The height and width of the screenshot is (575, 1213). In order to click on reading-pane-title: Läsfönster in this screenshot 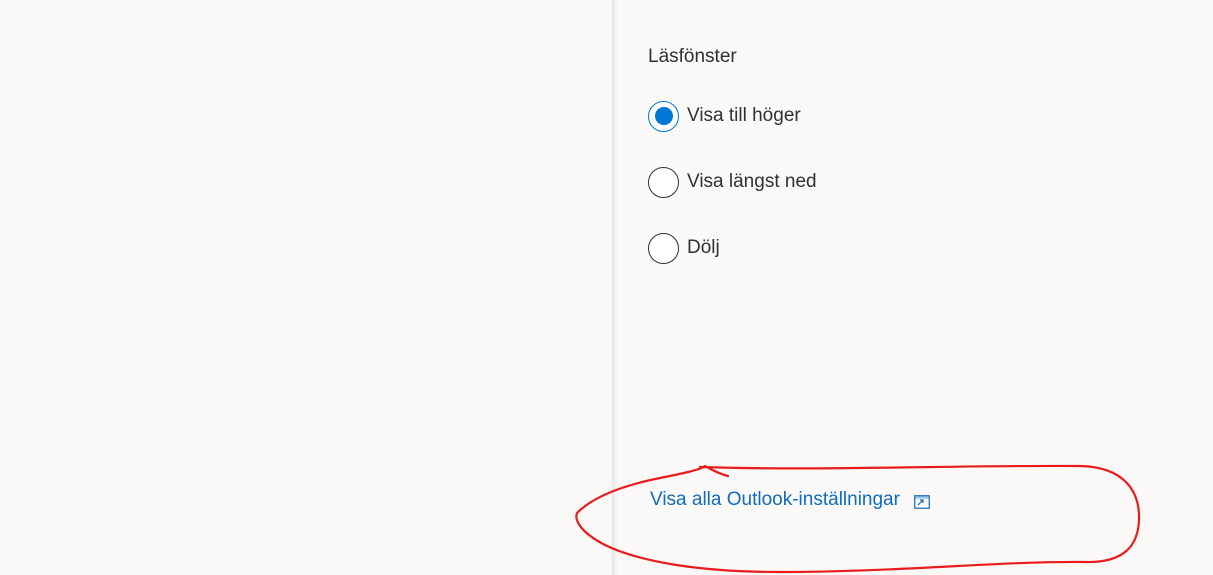, I will do `click(692, 56)`.